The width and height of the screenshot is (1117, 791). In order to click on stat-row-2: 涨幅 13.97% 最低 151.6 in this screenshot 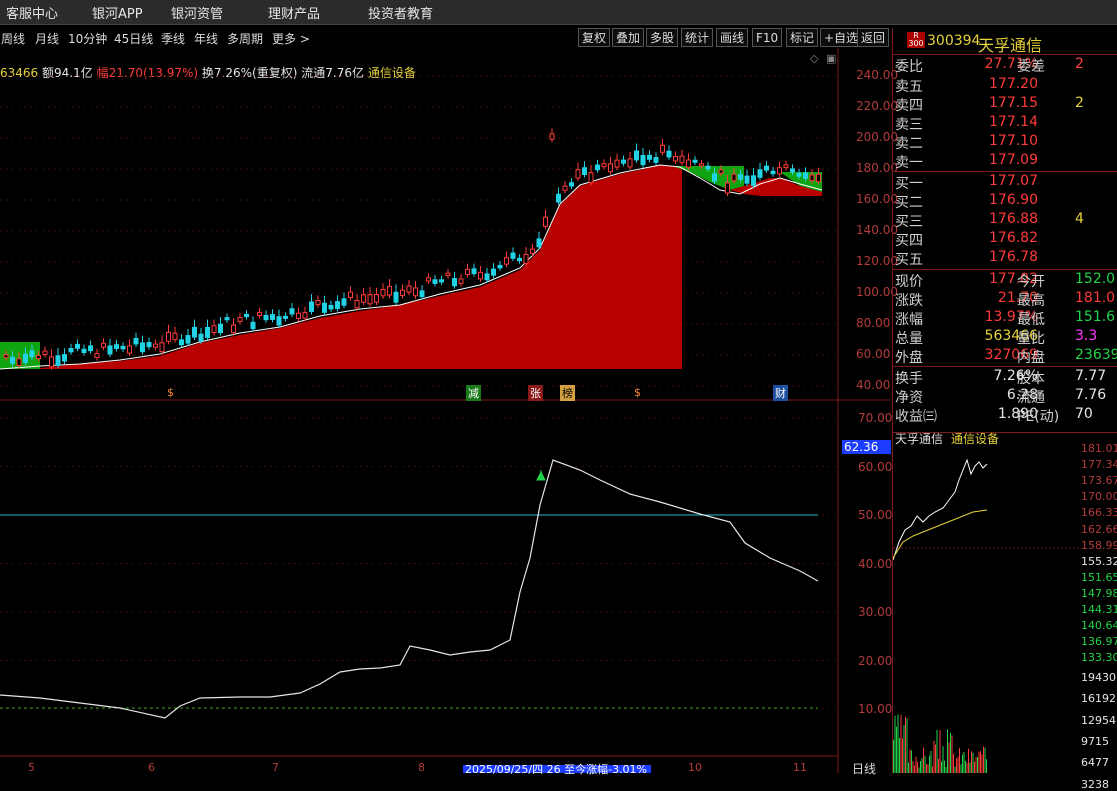, I will do `click(1006, 318)`.